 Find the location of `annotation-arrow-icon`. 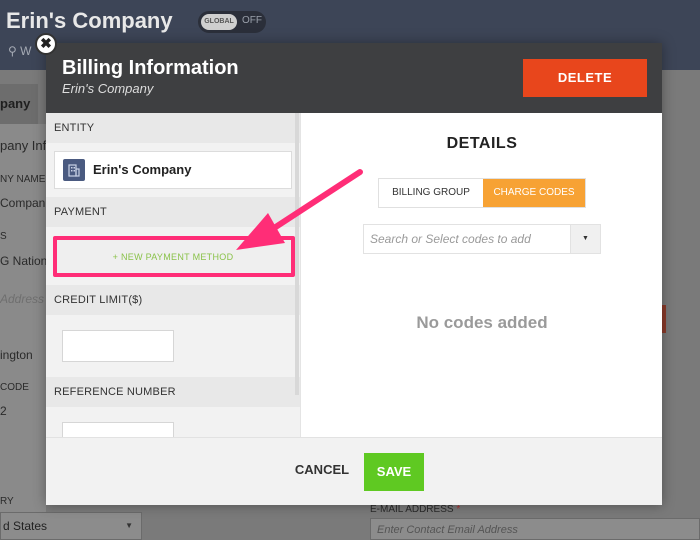

annotation-arrow-icon is located at coordinates (299, 209).